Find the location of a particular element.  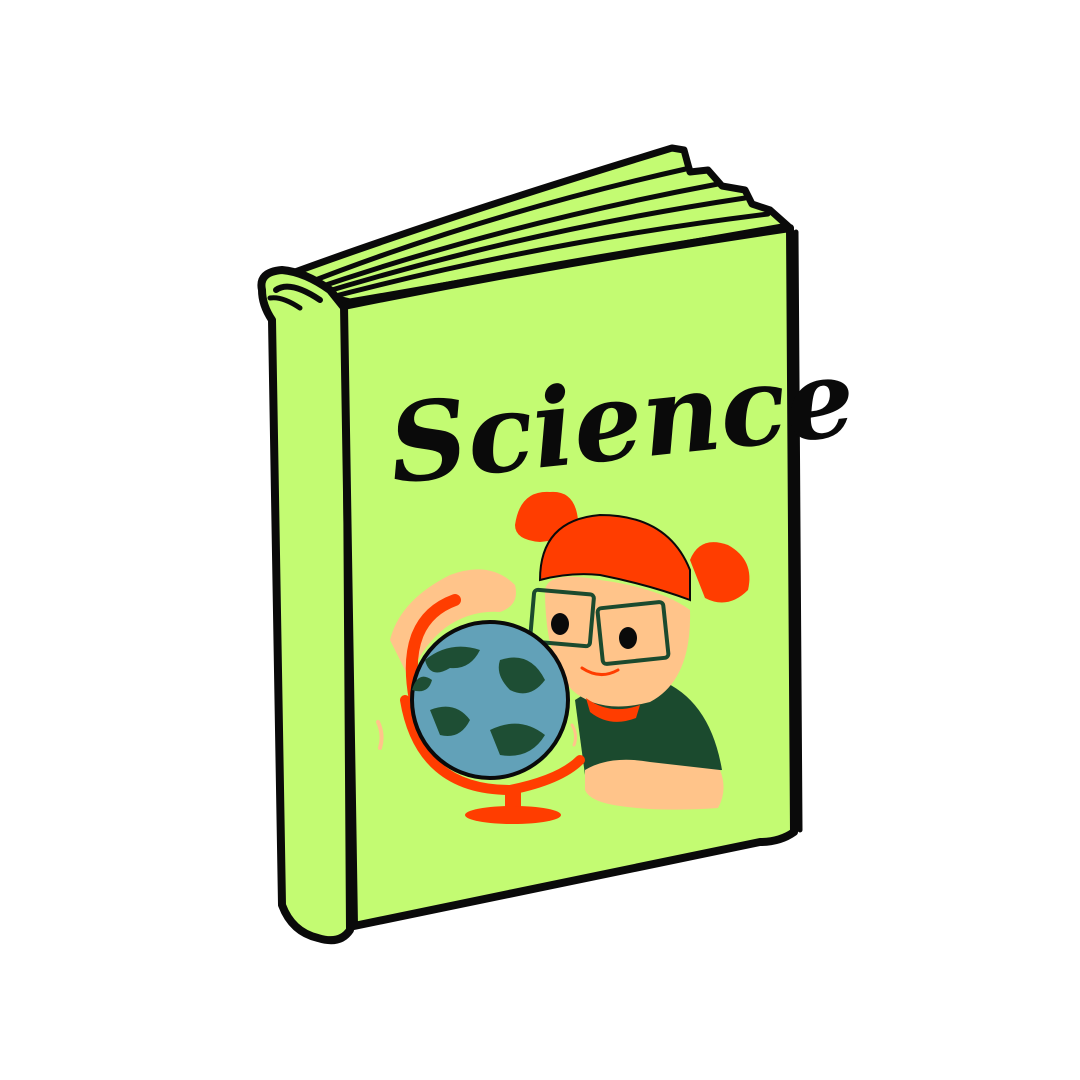

book-spine is located at coordinates (305, 605).